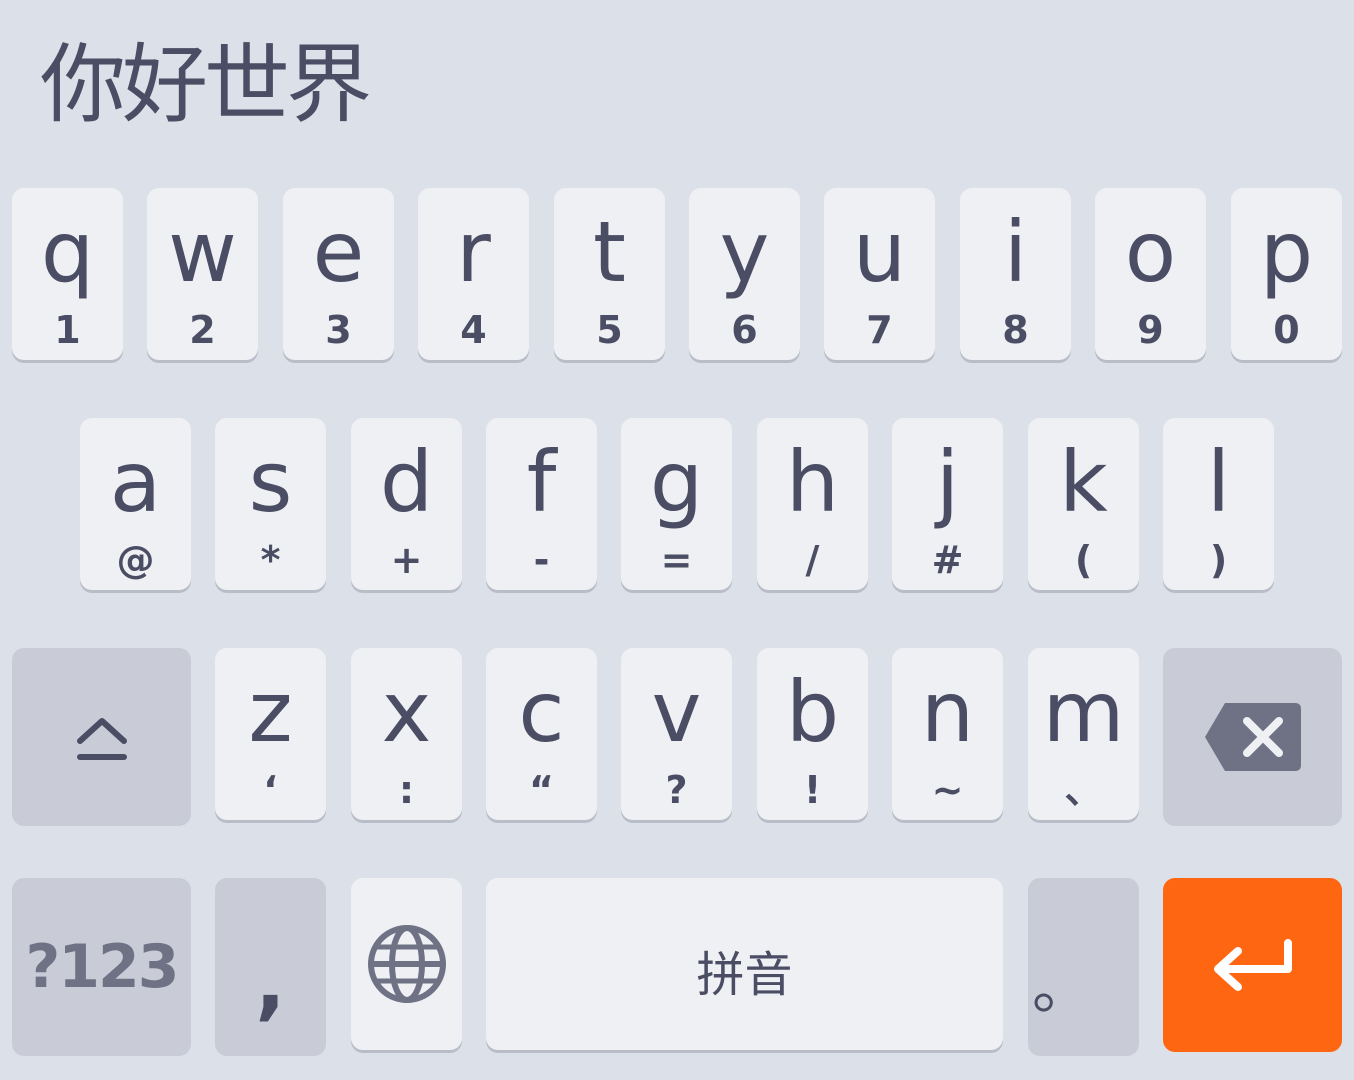 The image size is (1354, 1080). What do you see at coordinates (1083, 712) in the screenshot?
I see `key-letter: m` at bounding box center [1083, 712].